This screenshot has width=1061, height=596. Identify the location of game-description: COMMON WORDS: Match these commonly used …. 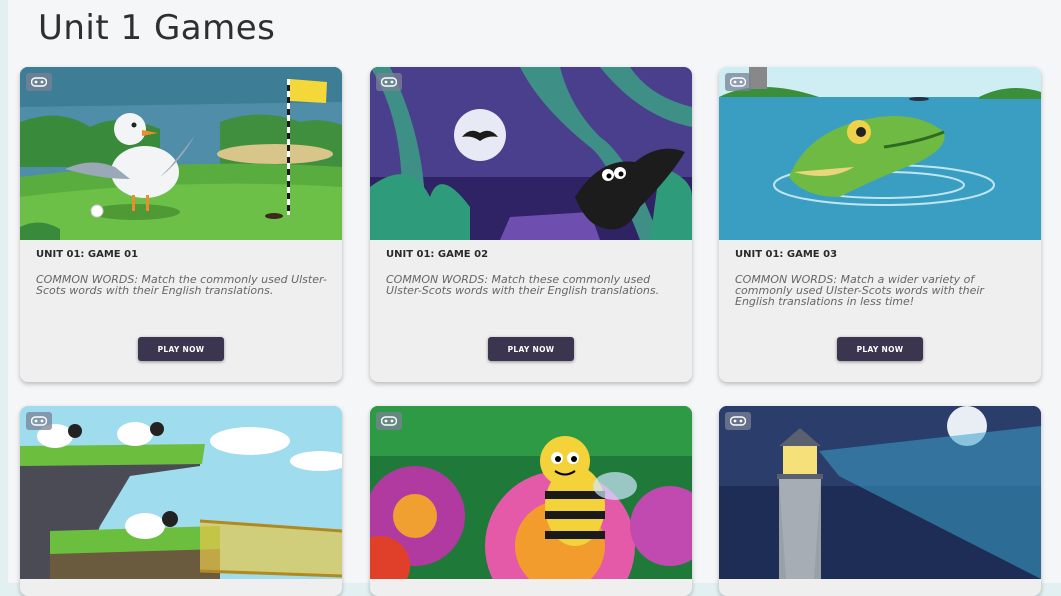
(523, 285).